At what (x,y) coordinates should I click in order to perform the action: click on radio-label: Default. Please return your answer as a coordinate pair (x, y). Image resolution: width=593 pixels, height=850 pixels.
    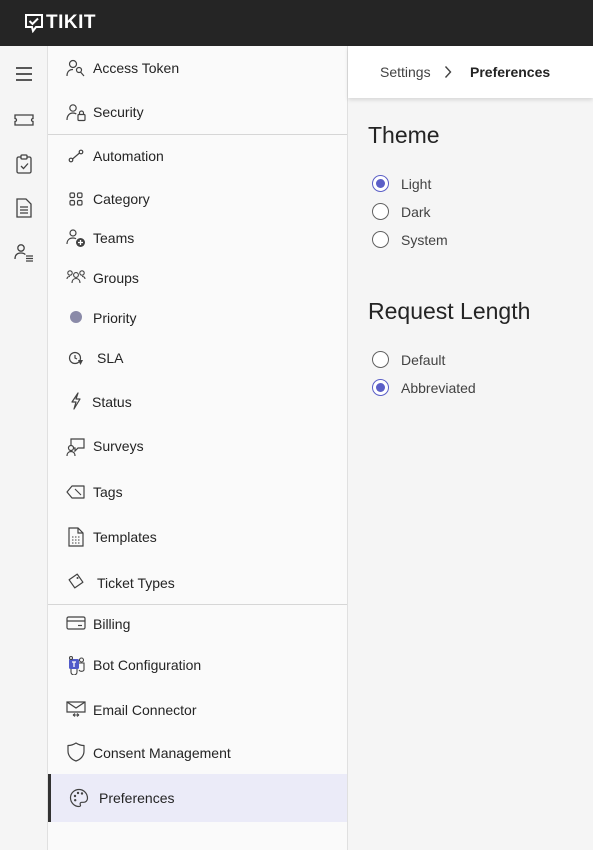
    Looking at the image, I should click on (423, 359).